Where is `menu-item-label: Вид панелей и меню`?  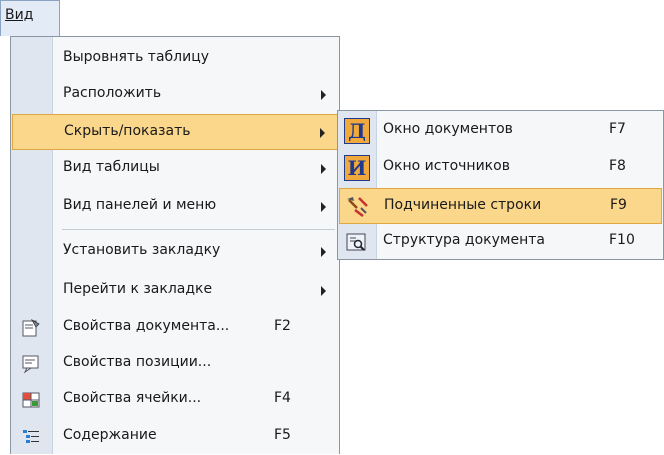
menu-item-label: Вид панелей и меню is located at coordinates (140, 205).